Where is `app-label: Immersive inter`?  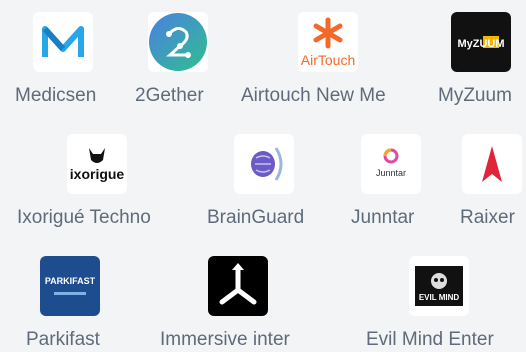 app-label: Immersive inter is located at coordinates (225, 339).